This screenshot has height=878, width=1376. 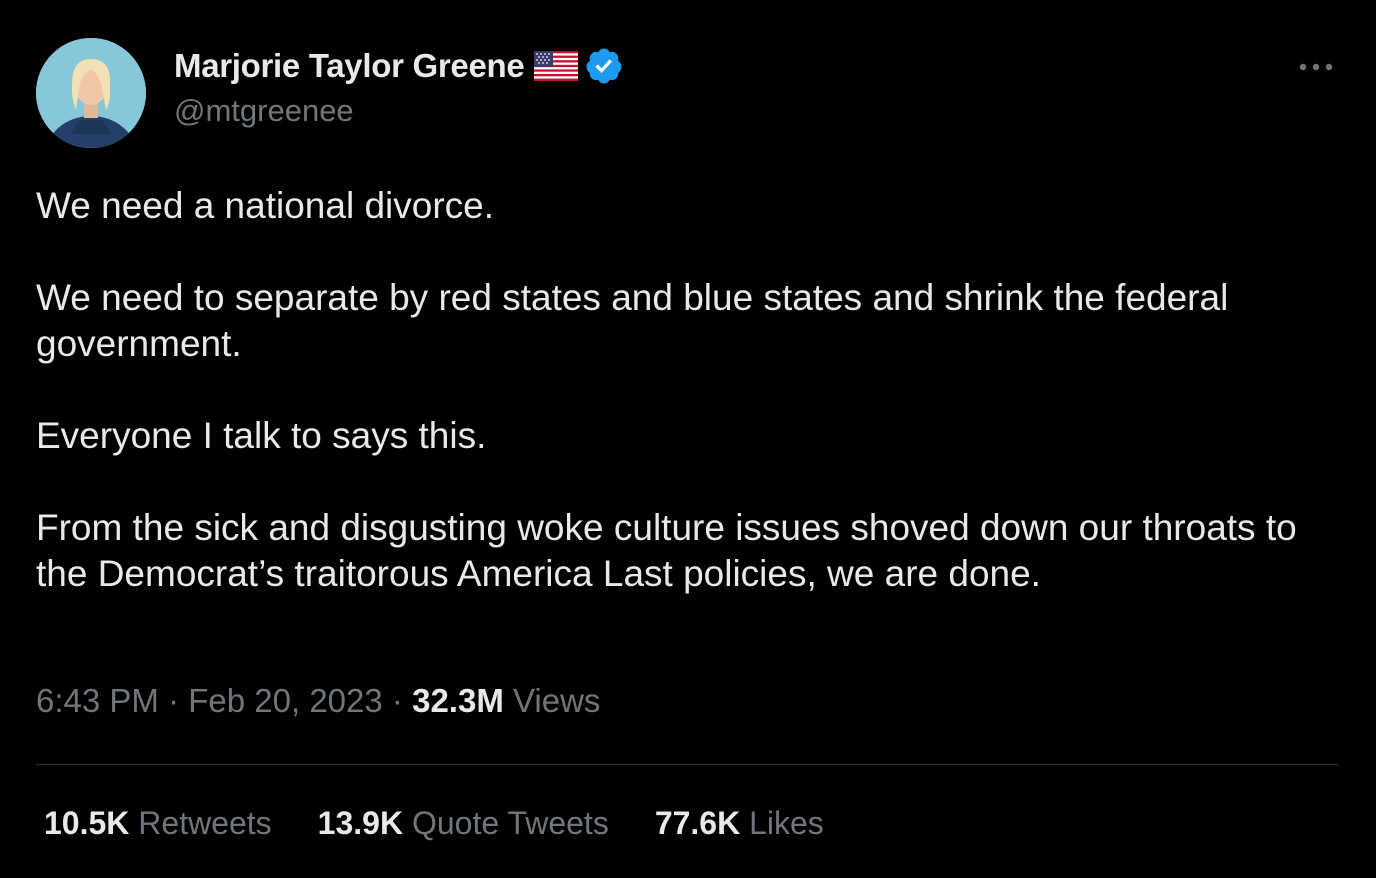 What do you see at coordinates (87, 823) in the screenshot?
I see `retweets-count: 10.5K` at bounding box center [87, 823].